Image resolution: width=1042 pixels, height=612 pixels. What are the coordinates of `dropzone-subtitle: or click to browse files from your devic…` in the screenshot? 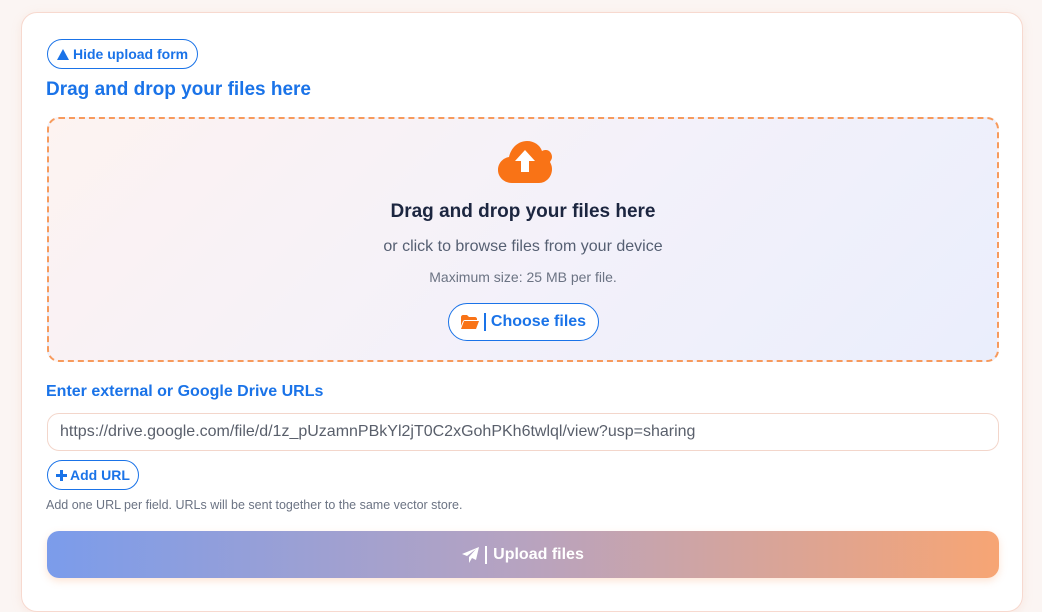 It's located at (523, 246).